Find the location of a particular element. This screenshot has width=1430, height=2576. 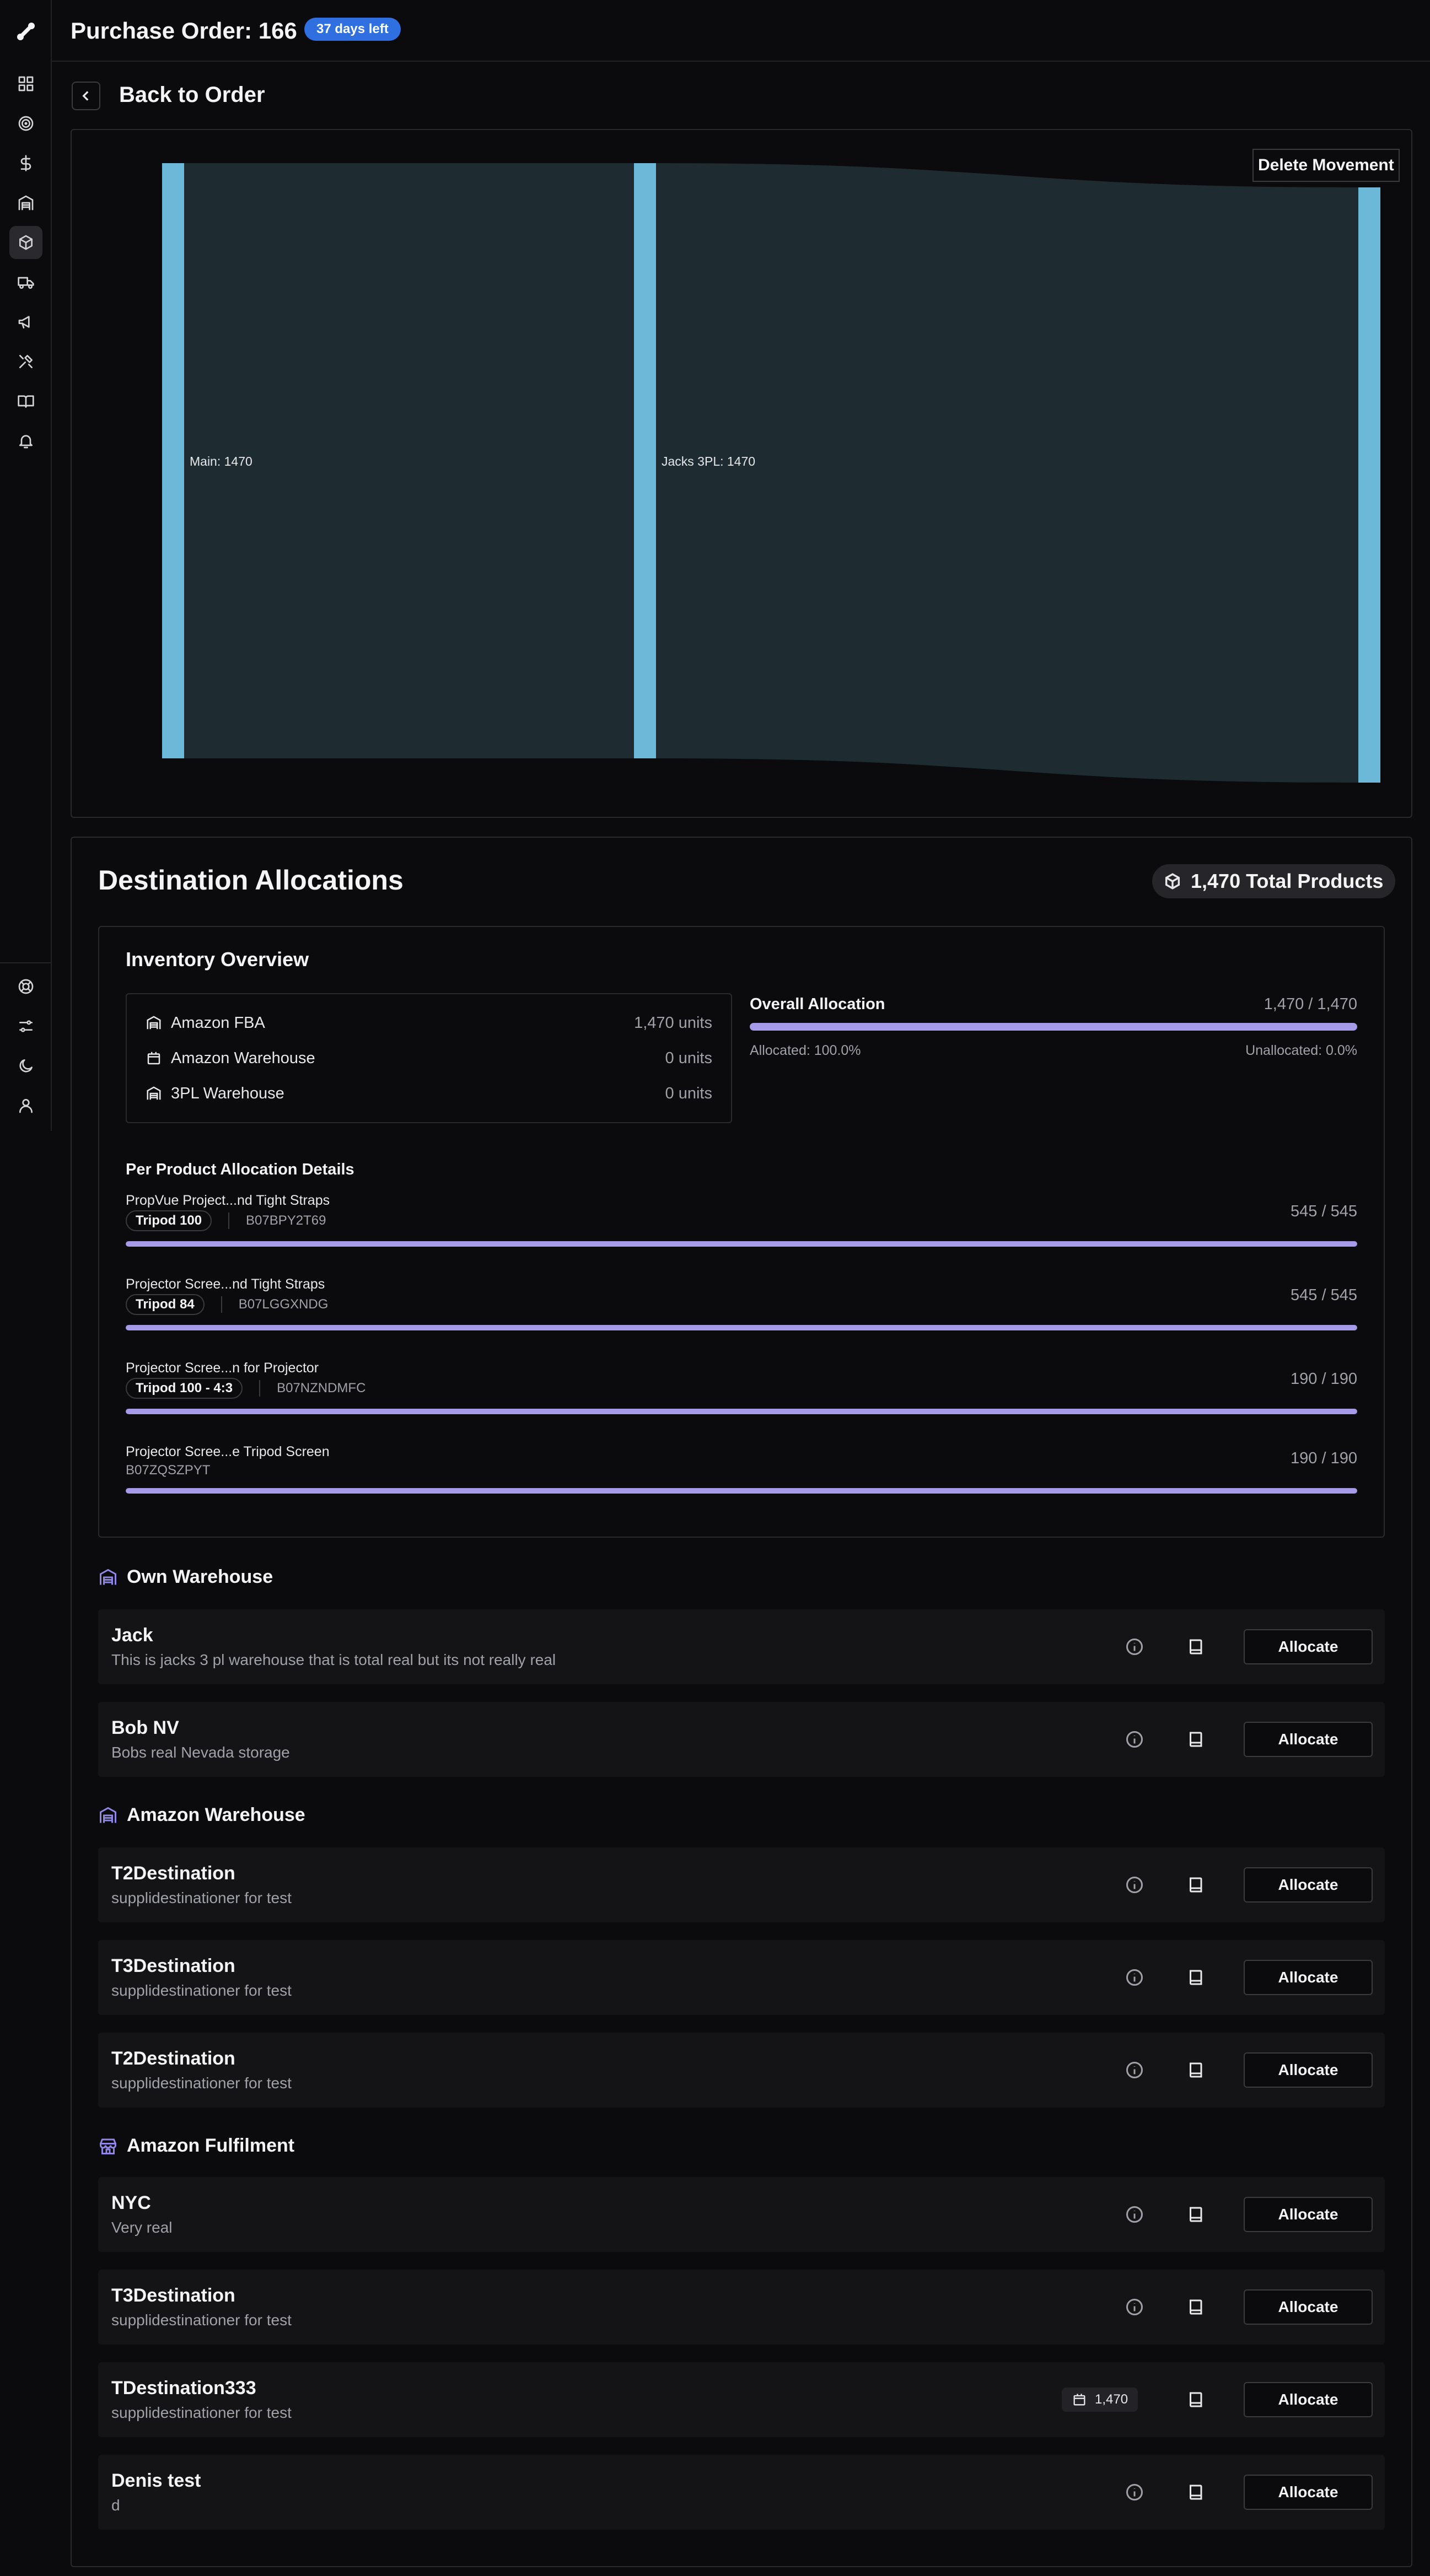

per-product-title: Per Product Allocation Details is located at coordinates (240, 1169).